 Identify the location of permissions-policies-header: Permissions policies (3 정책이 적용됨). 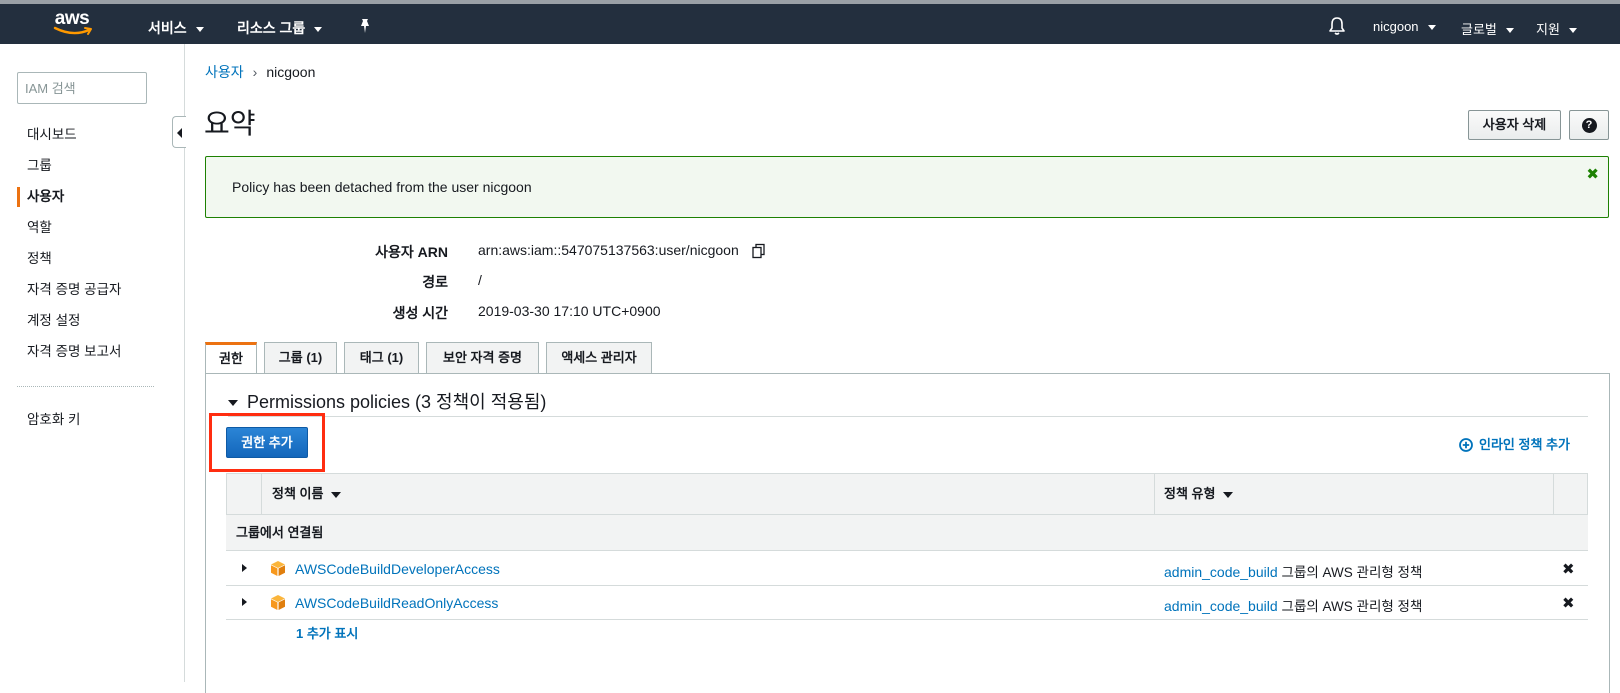
(387, 401).